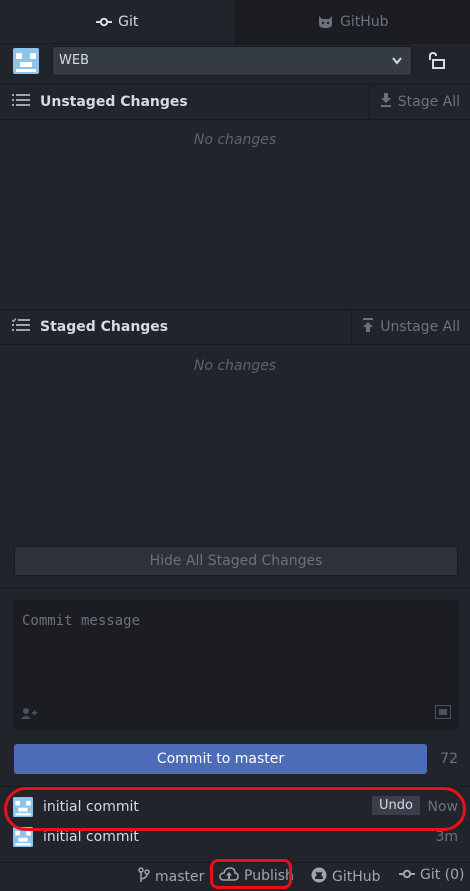  Describe the element at coordinates (368, 327) in the screenshot. I see `upload-icon` at that location.